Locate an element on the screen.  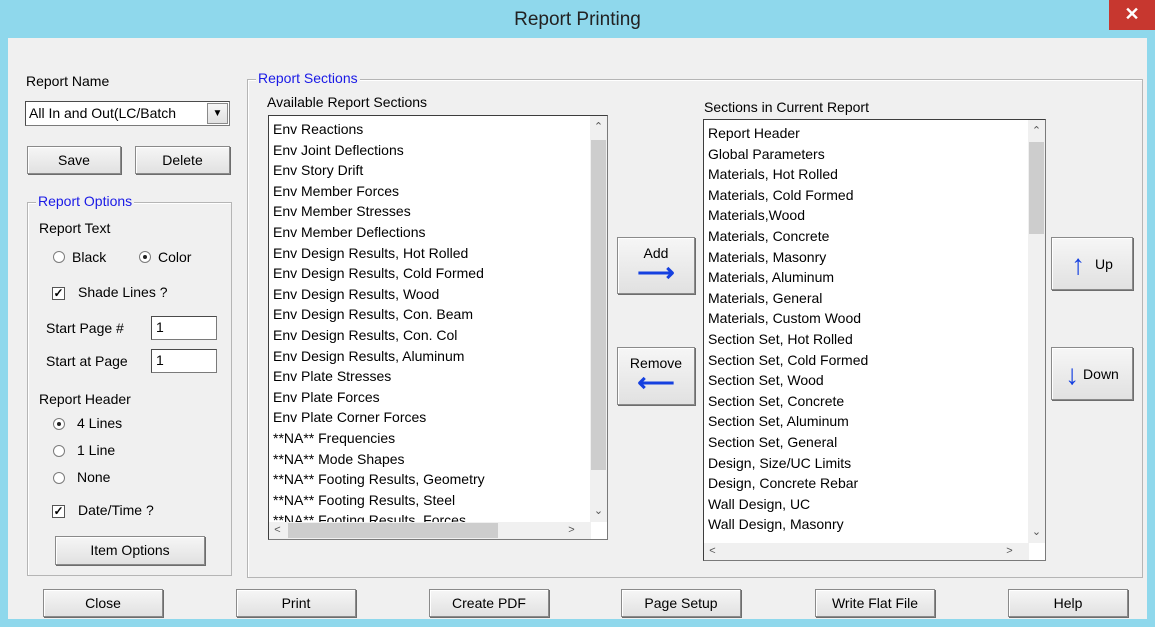
window-frame-bottom is located at coordinates (577, 623).